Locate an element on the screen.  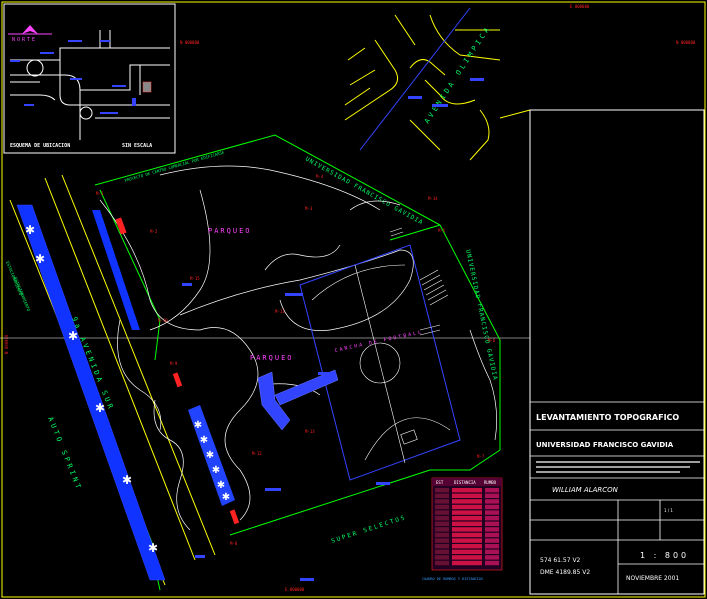
location-map-site is located at coordinates (147, 87).